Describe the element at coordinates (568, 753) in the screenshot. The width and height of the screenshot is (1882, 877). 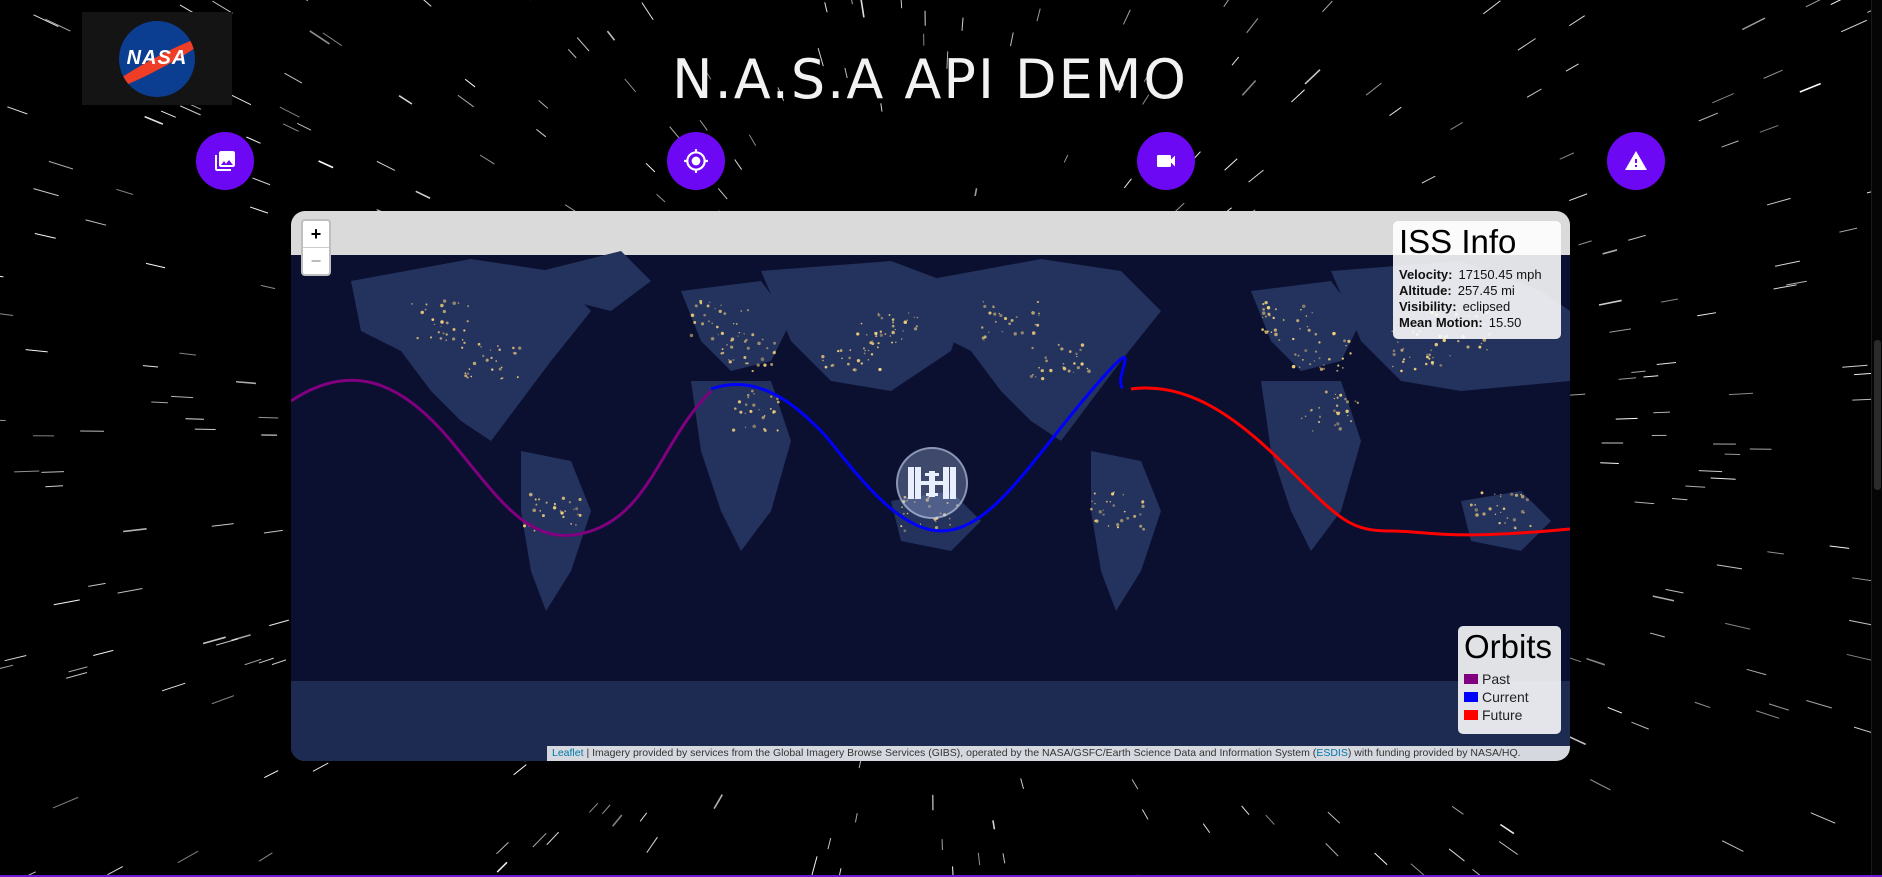
I see `leaflet-link: Leaflet` at that location.